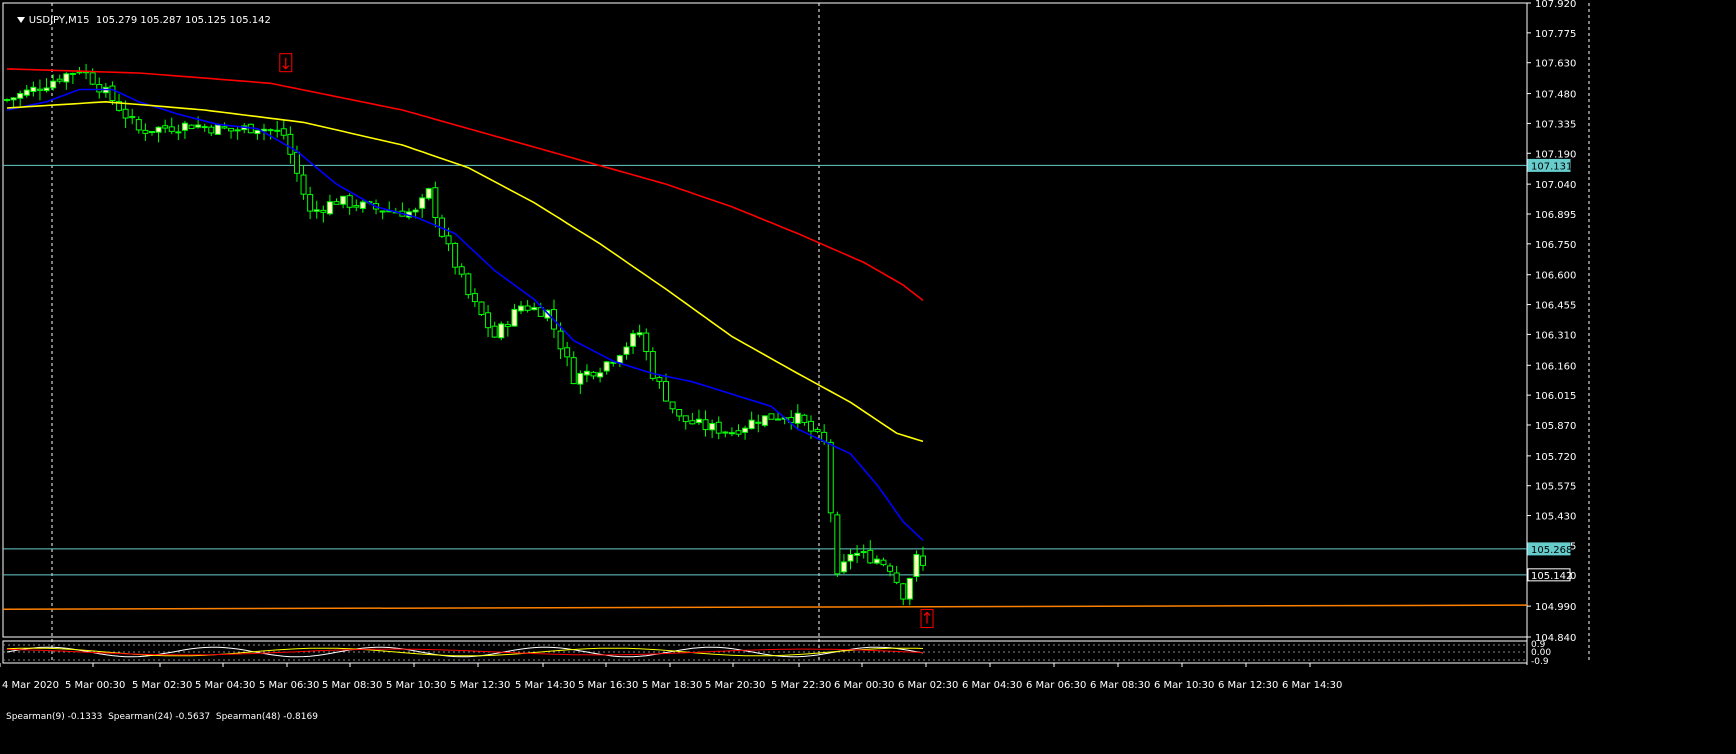  I want to click on y-tick-label: 105.430, so click(1555, 517).